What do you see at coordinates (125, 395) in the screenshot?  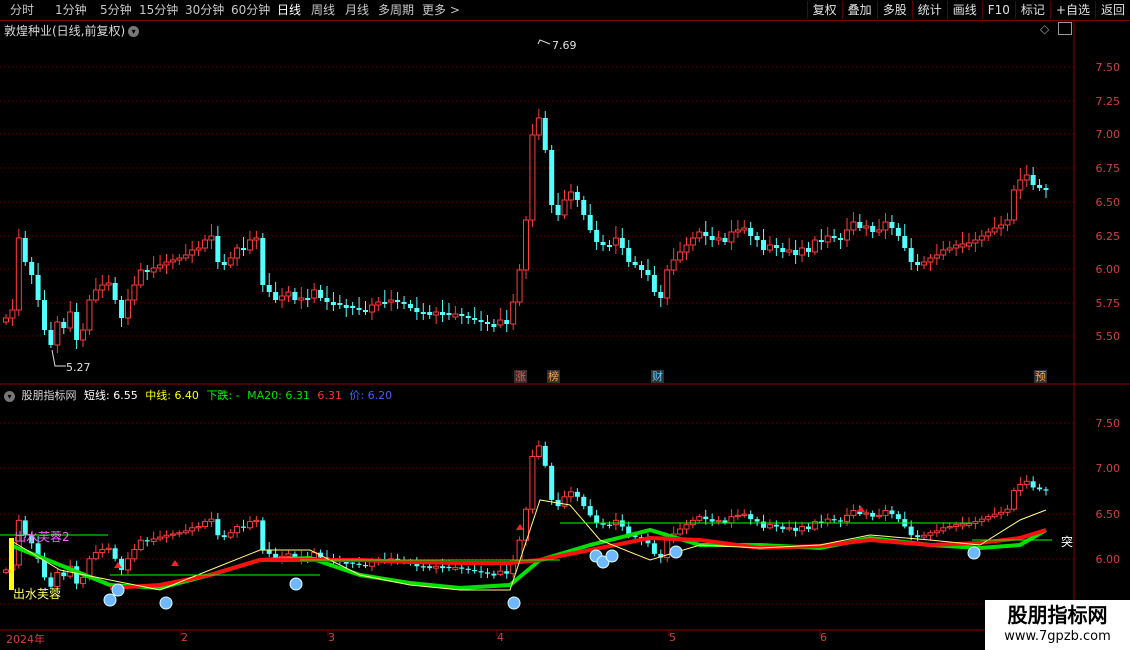 I see `short-line-value: 6.55` at bounding box center [125, 395].